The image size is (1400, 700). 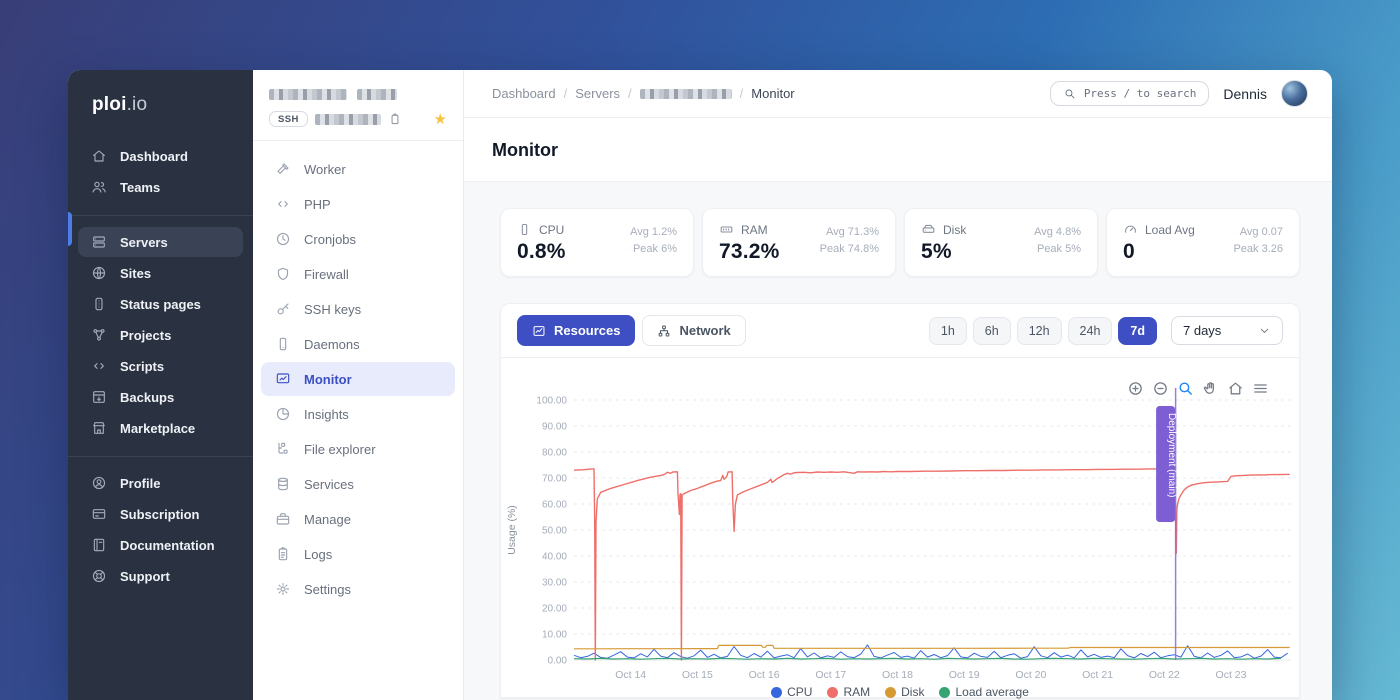 What do you see at coordinates (1245, 94) in the screenshot?
I see `user-name: Dennis` at bounding box center [1245, 94].